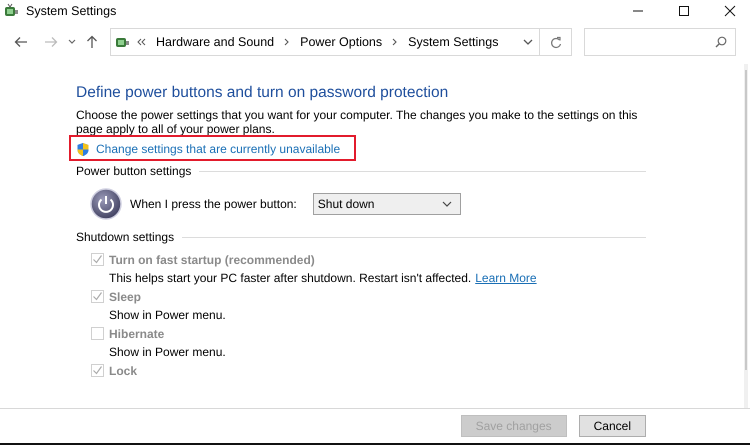 The height and width of the screenshot is (445, 750). What do you see at coordinates (357, 122) in the screenshot?
I see `description-text: Choose the power settings that you want for your computer. The changes you make to the settings on this page apply to all of your power plans.` at bounding box center [357, 122].